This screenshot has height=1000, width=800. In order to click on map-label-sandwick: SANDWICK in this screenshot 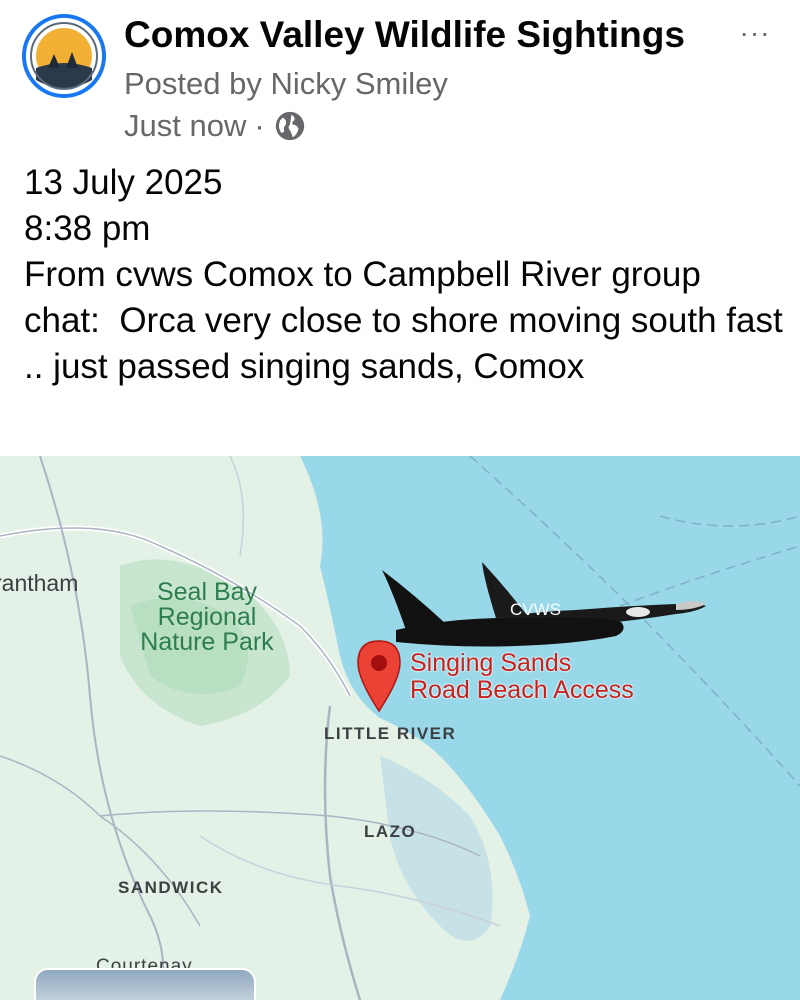, I will do `click(171, 887)`.